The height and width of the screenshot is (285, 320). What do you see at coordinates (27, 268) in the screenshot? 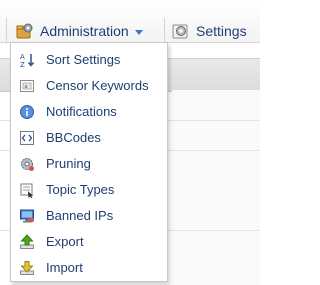
I see `import-arrow-icon` at bounding box center [27, 268].